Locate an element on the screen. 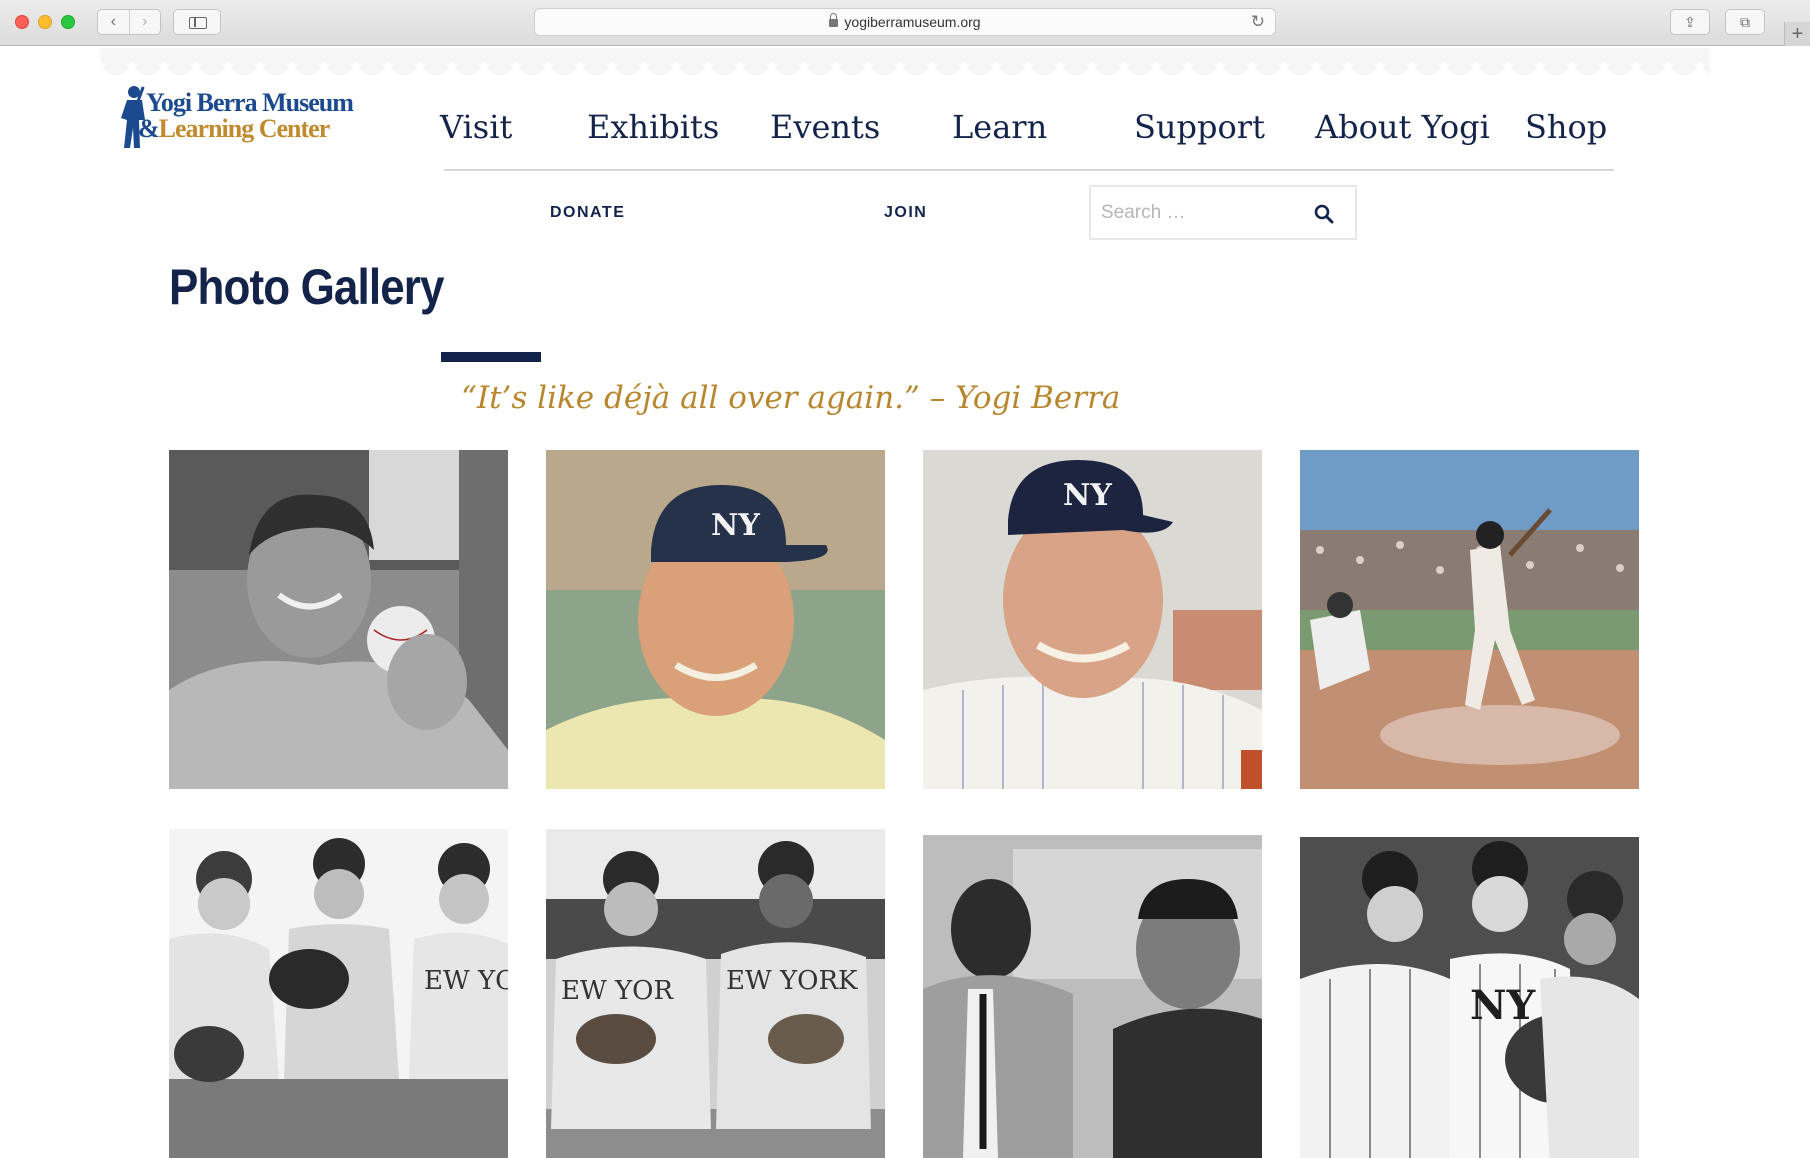 The height and width of the screenshot is (1158, 1810). forward-arrow-icon: › is located at coordinates (144, 22).